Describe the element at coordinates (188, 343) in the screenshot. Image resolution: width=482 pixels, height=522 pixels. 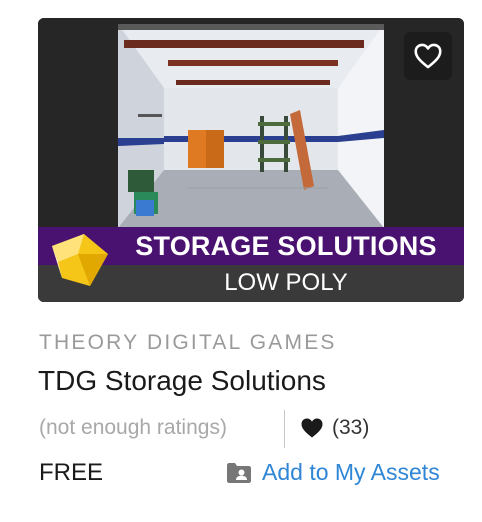
I see `publisher-name: THEORY DIGITAL GAMES` at that location.